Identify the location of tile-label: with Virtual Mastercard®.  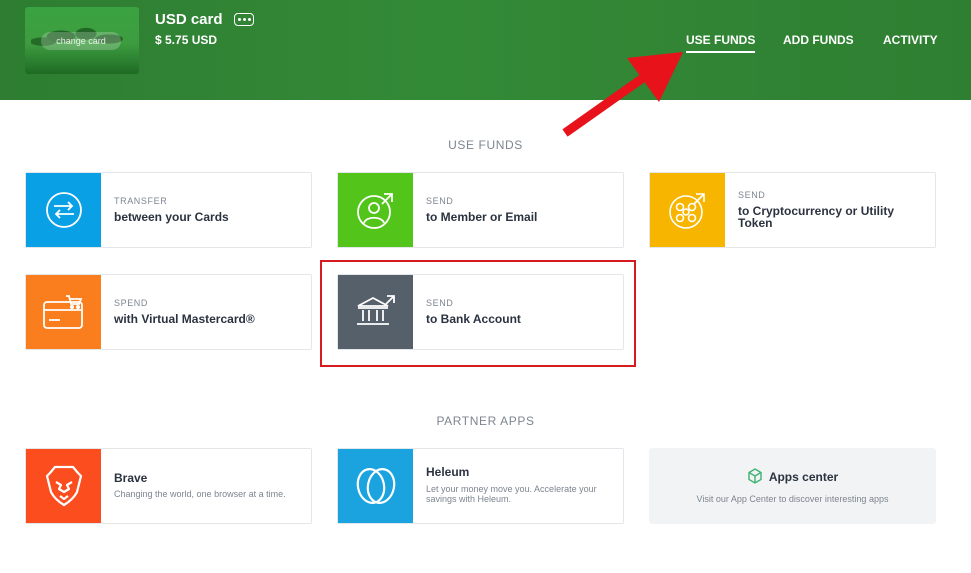
(184, 319).